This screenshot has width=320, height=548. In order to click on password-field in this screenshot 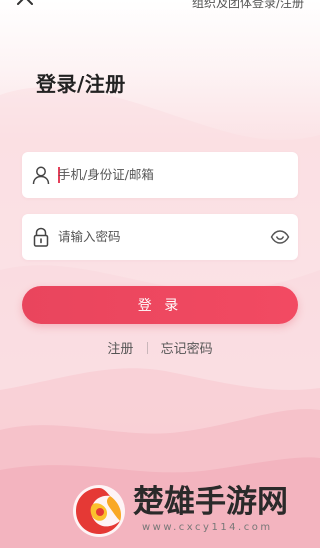, I will do `click(160, 237)`.